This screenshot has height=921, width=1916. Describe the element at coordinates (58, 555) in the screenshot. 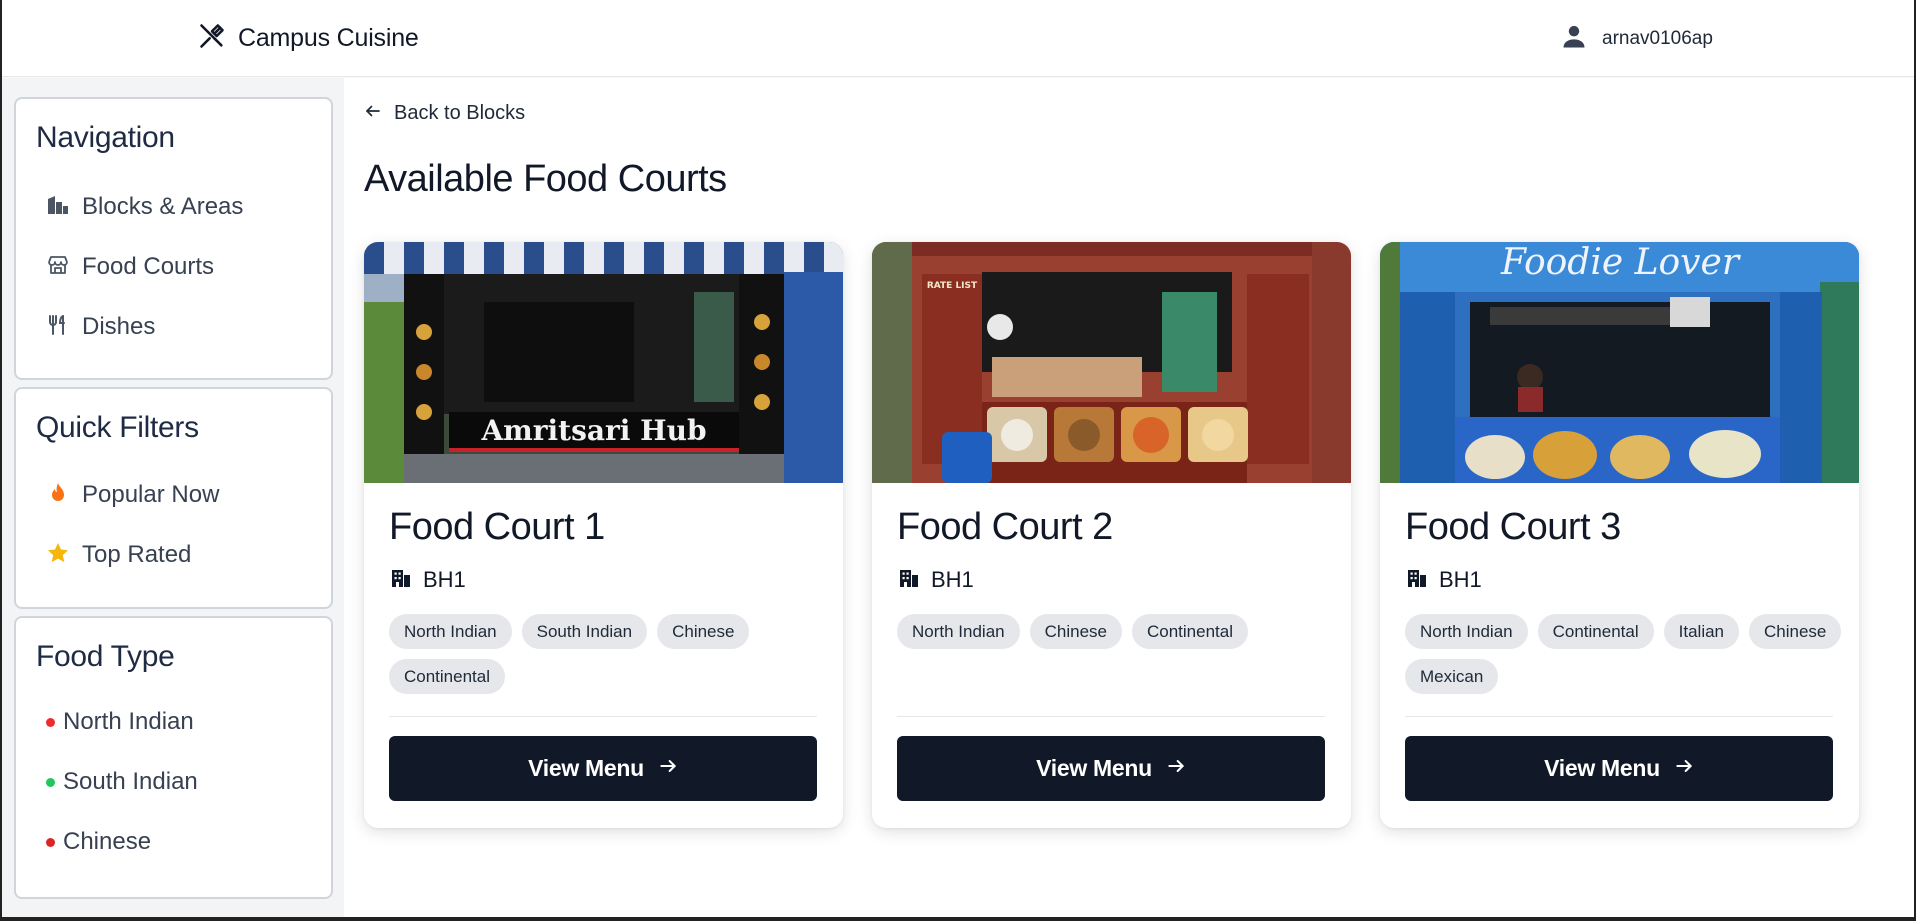

I see `star-icon` at that location.